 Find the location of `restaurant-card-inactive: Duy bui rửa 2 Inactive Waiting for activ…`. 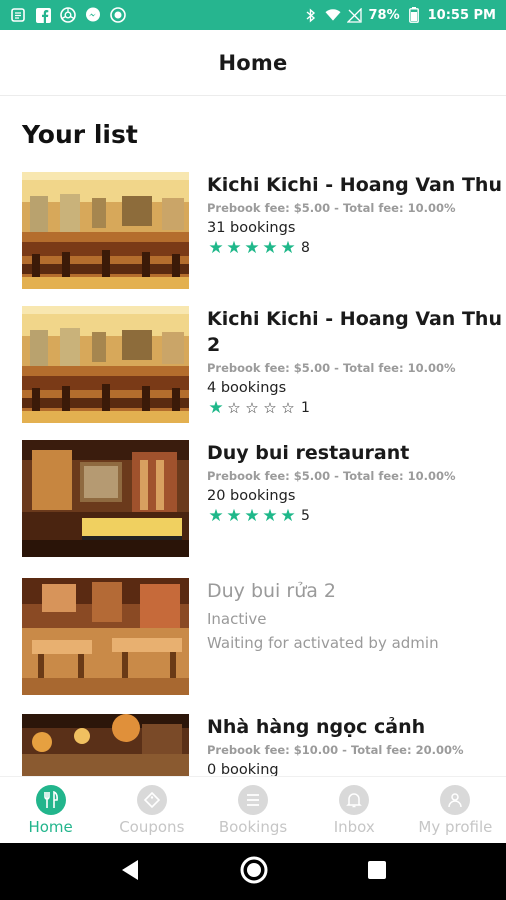

restaurant-card-inactive: Duy bui rửa 2 Inactive Waiting for activ… is located at coordinates (257, 637).